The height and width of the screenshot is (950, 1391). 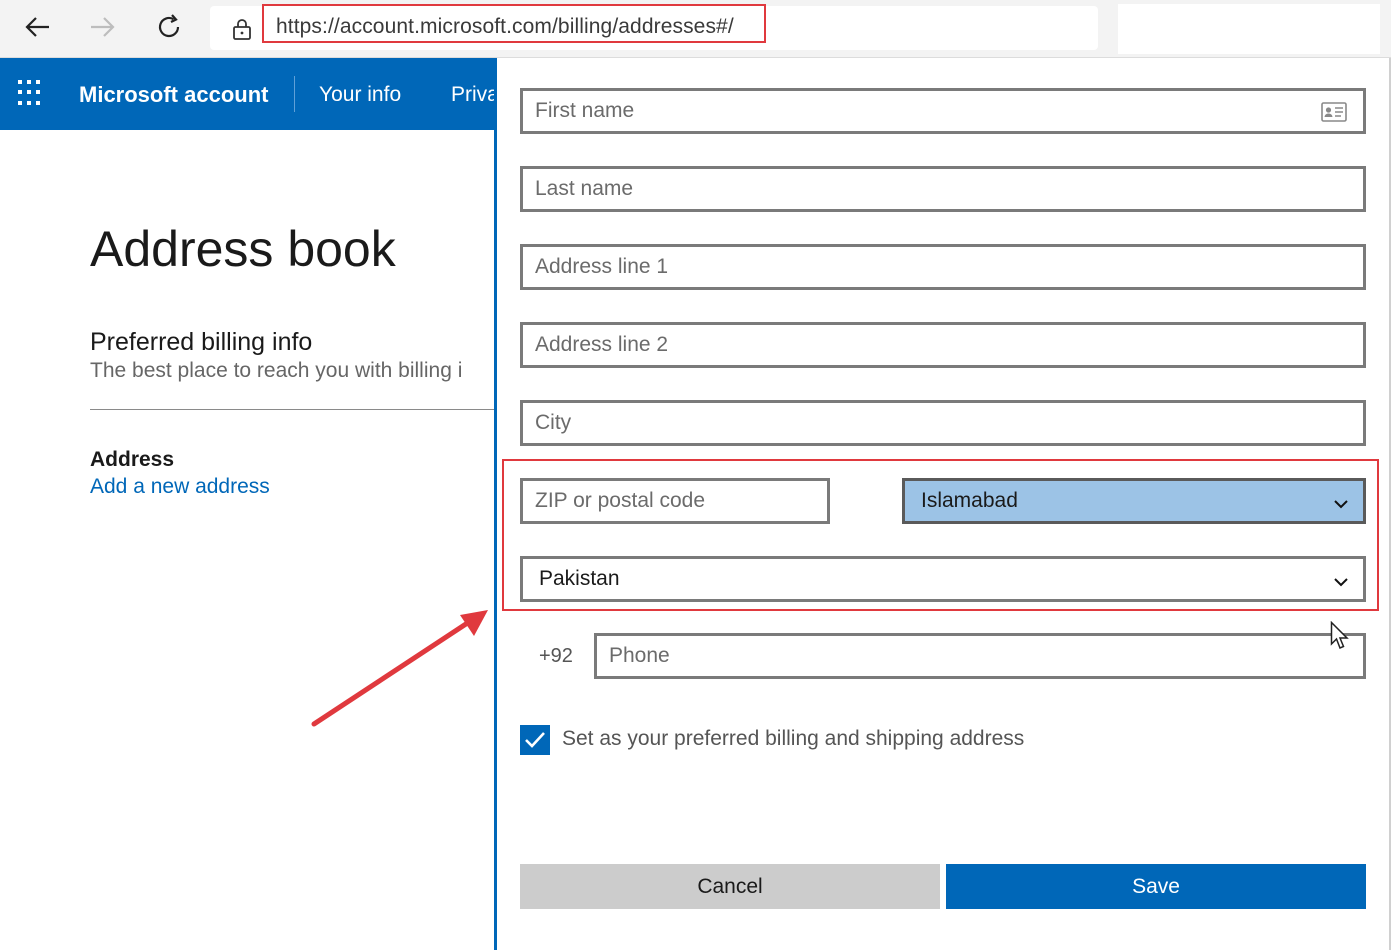 What do you see at coordinates (730, 886) in the screenshot?
I see `cancel-button: Cancel` at bounding box center [730, 886].